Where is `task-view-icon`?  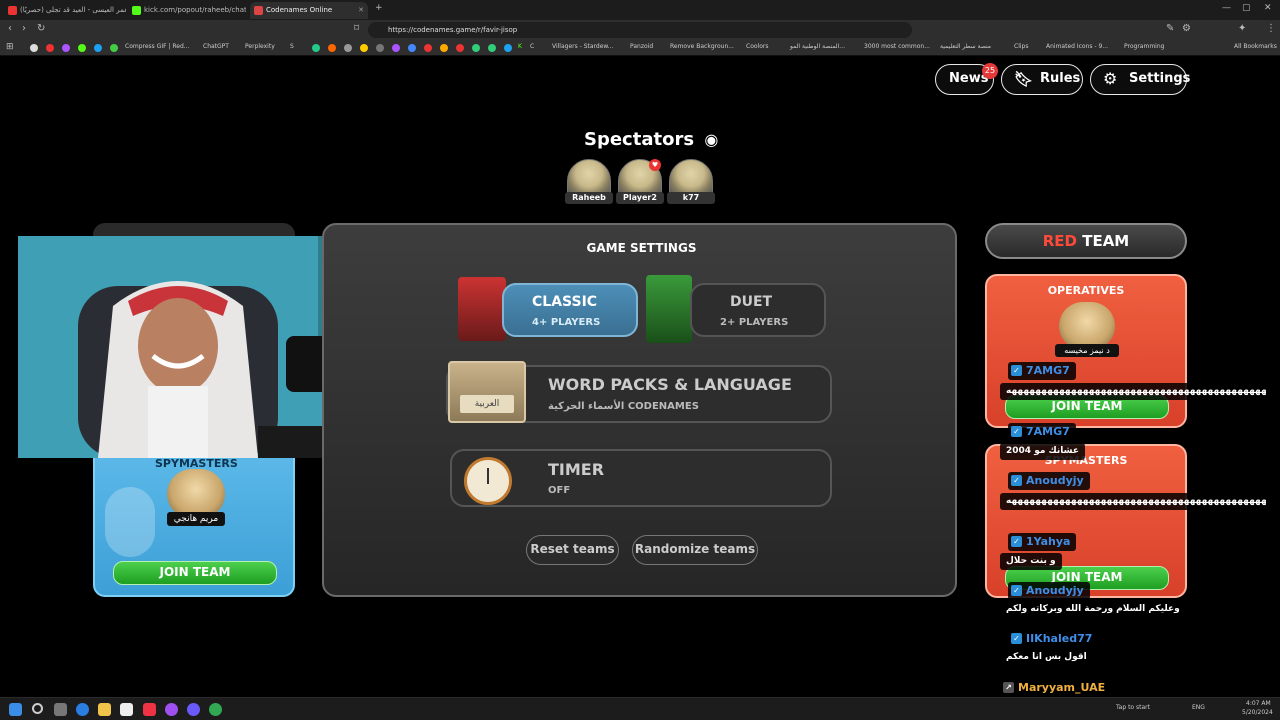
task-view-icon is located at coordinates (60, 709).